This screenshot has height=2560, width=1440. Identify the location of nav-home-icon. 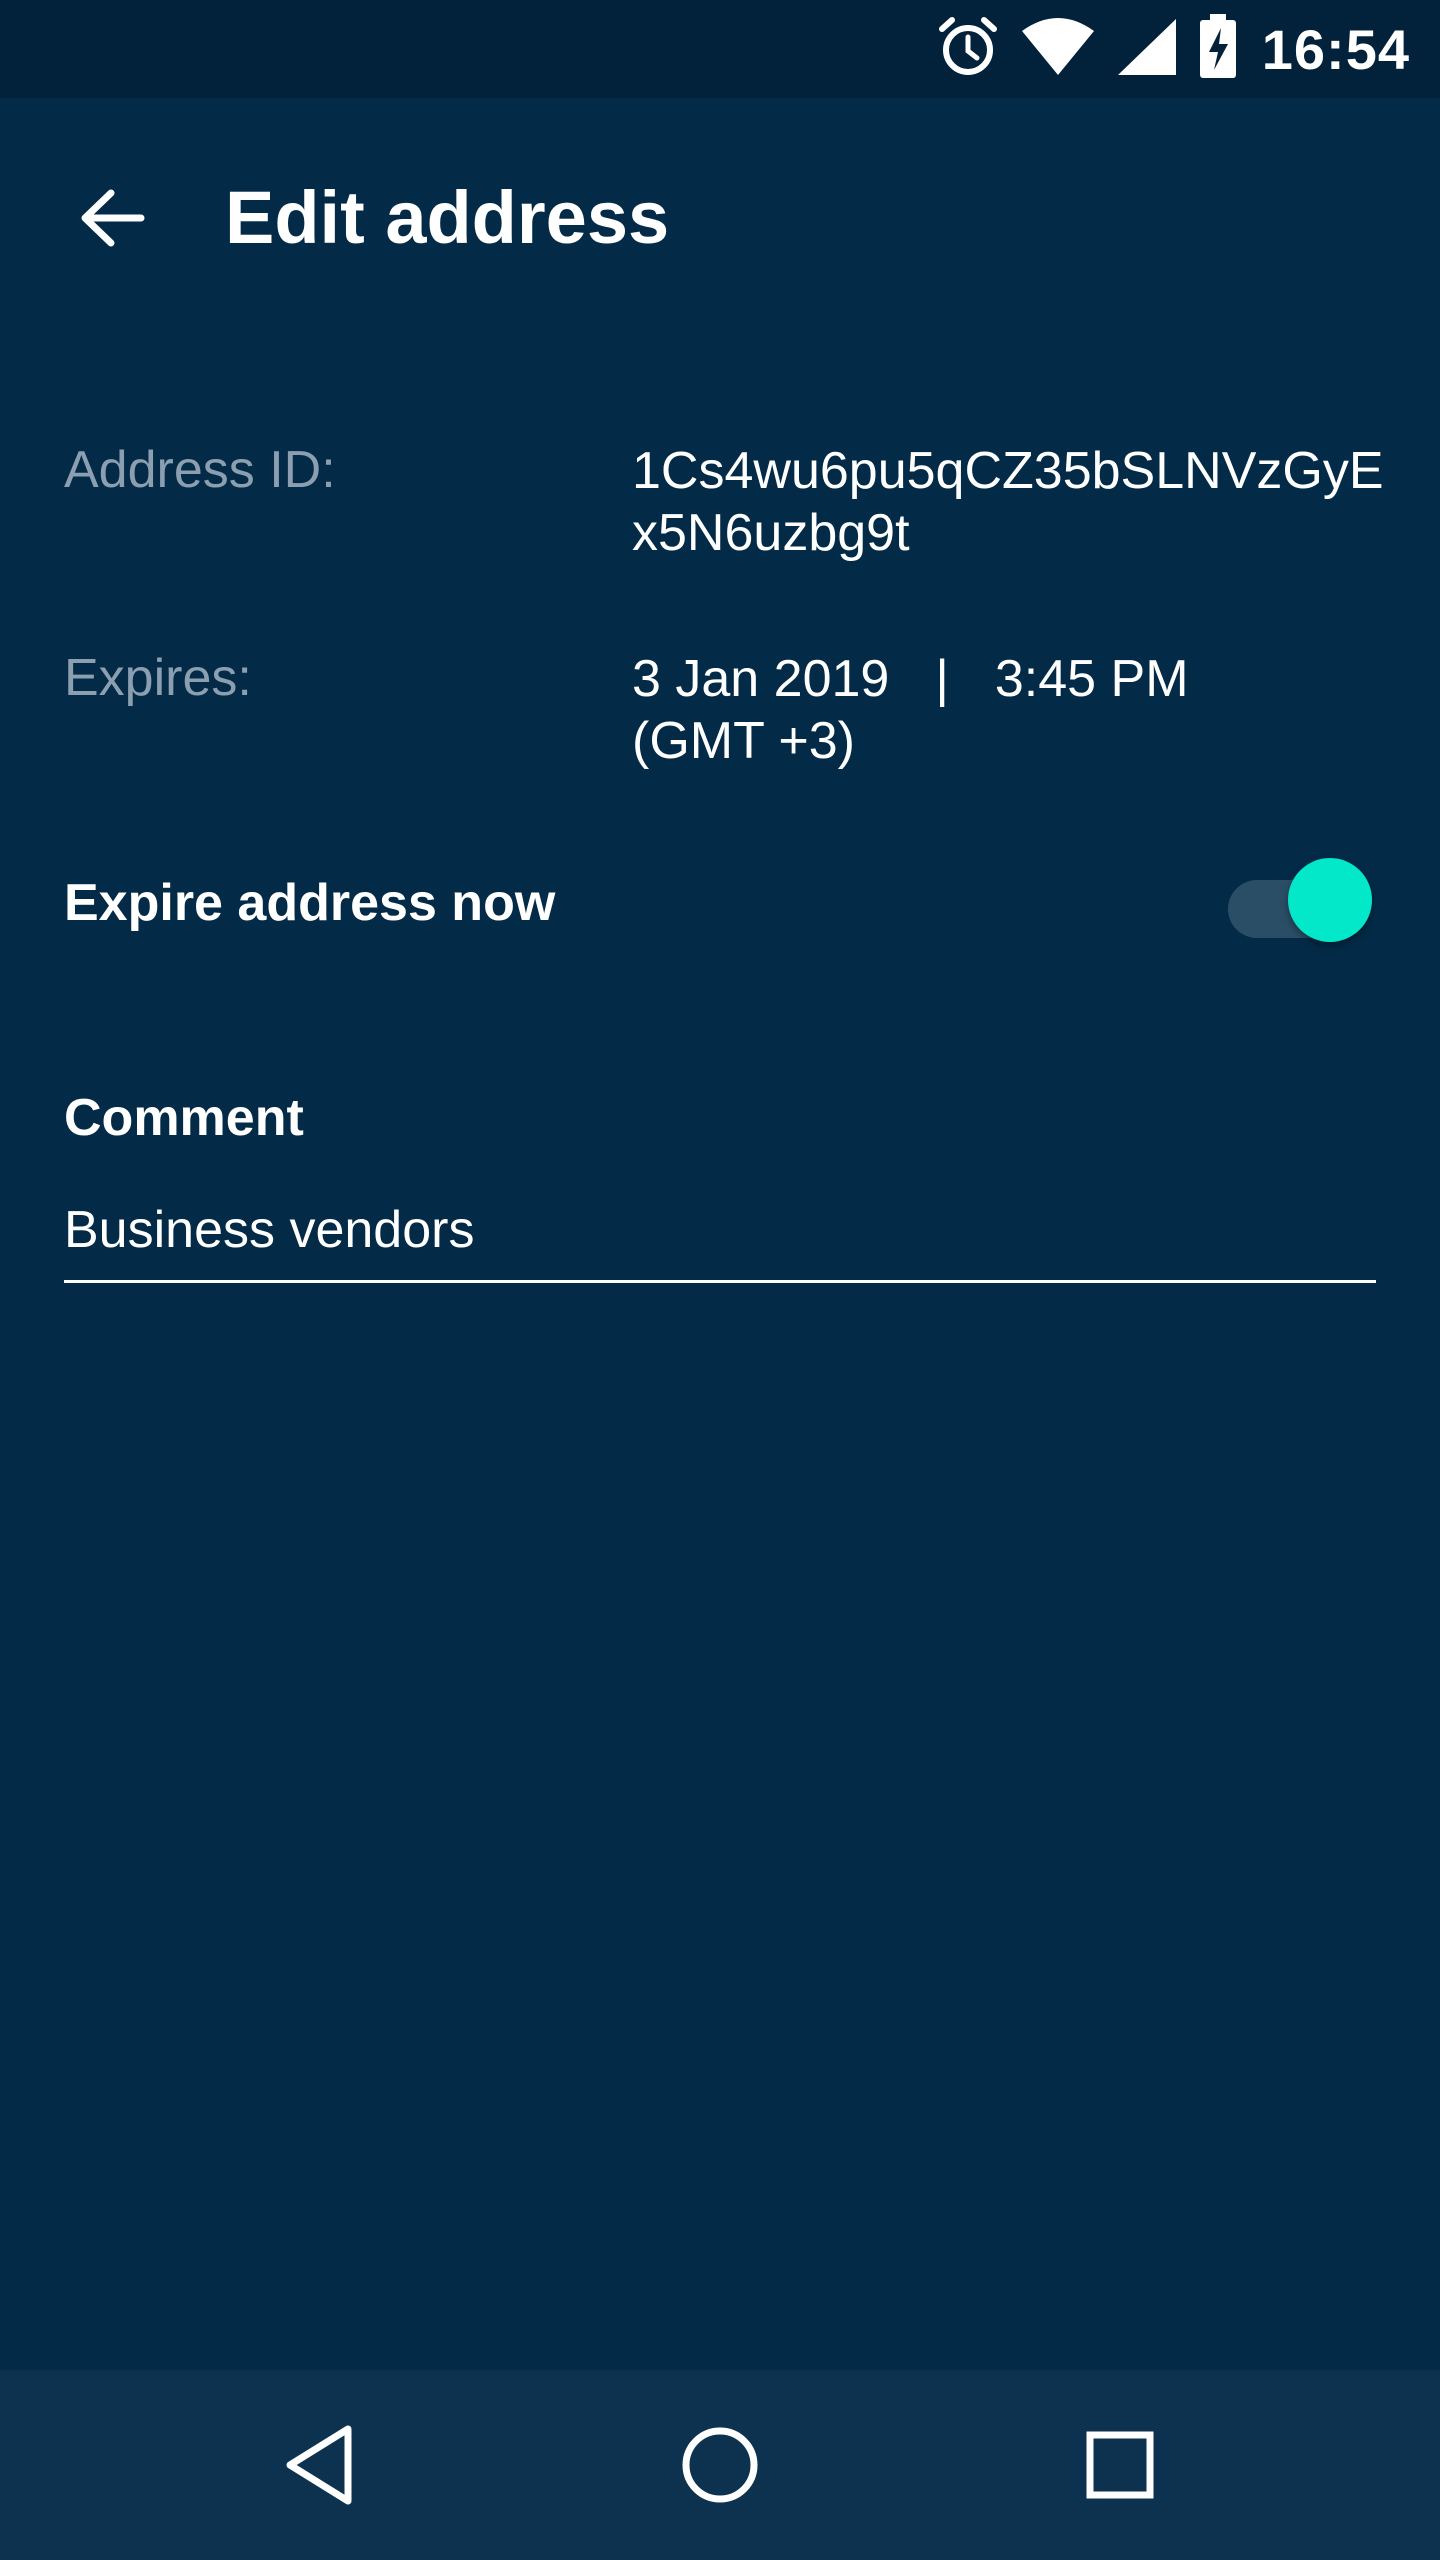
(720, 2465).